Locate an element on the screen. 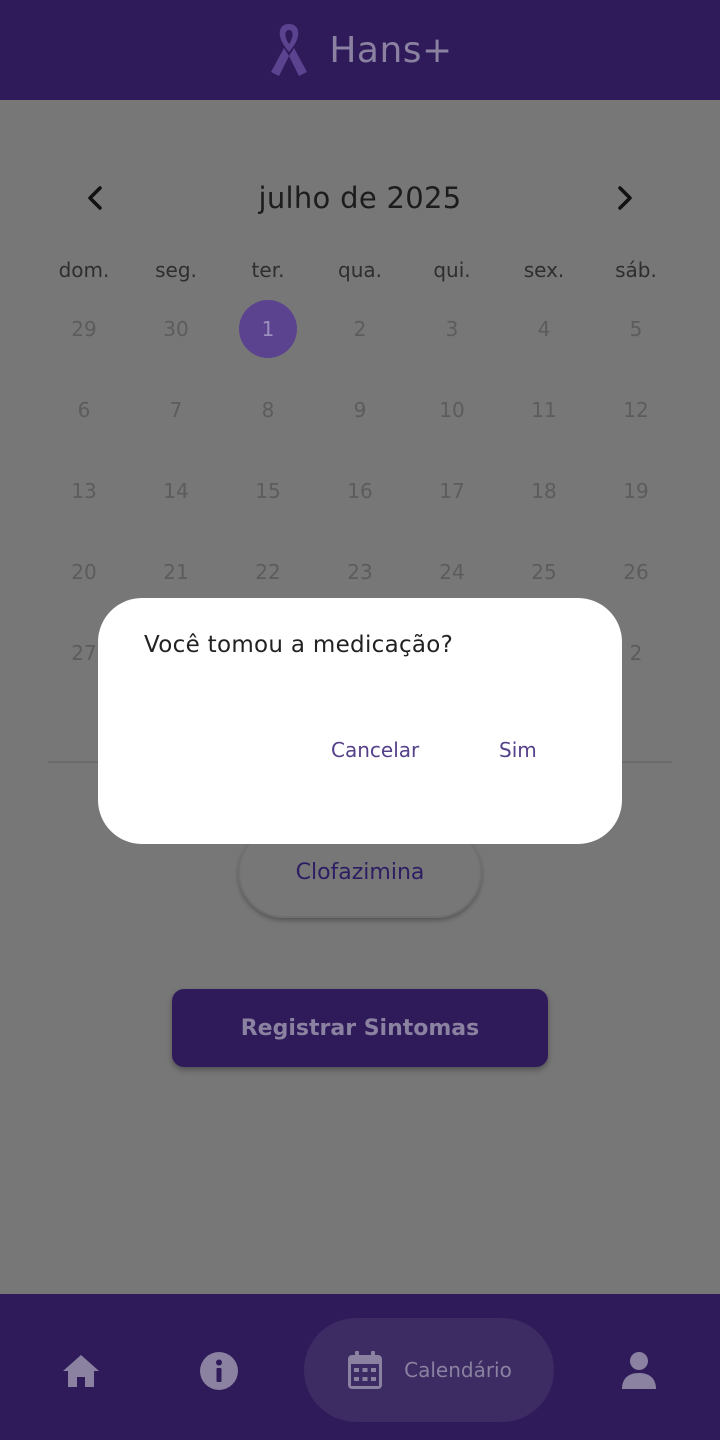 Image resolution: width=720 pixels, height=1440 pixels. calendar-day-number: 14 is located at coordinates (176, 490).